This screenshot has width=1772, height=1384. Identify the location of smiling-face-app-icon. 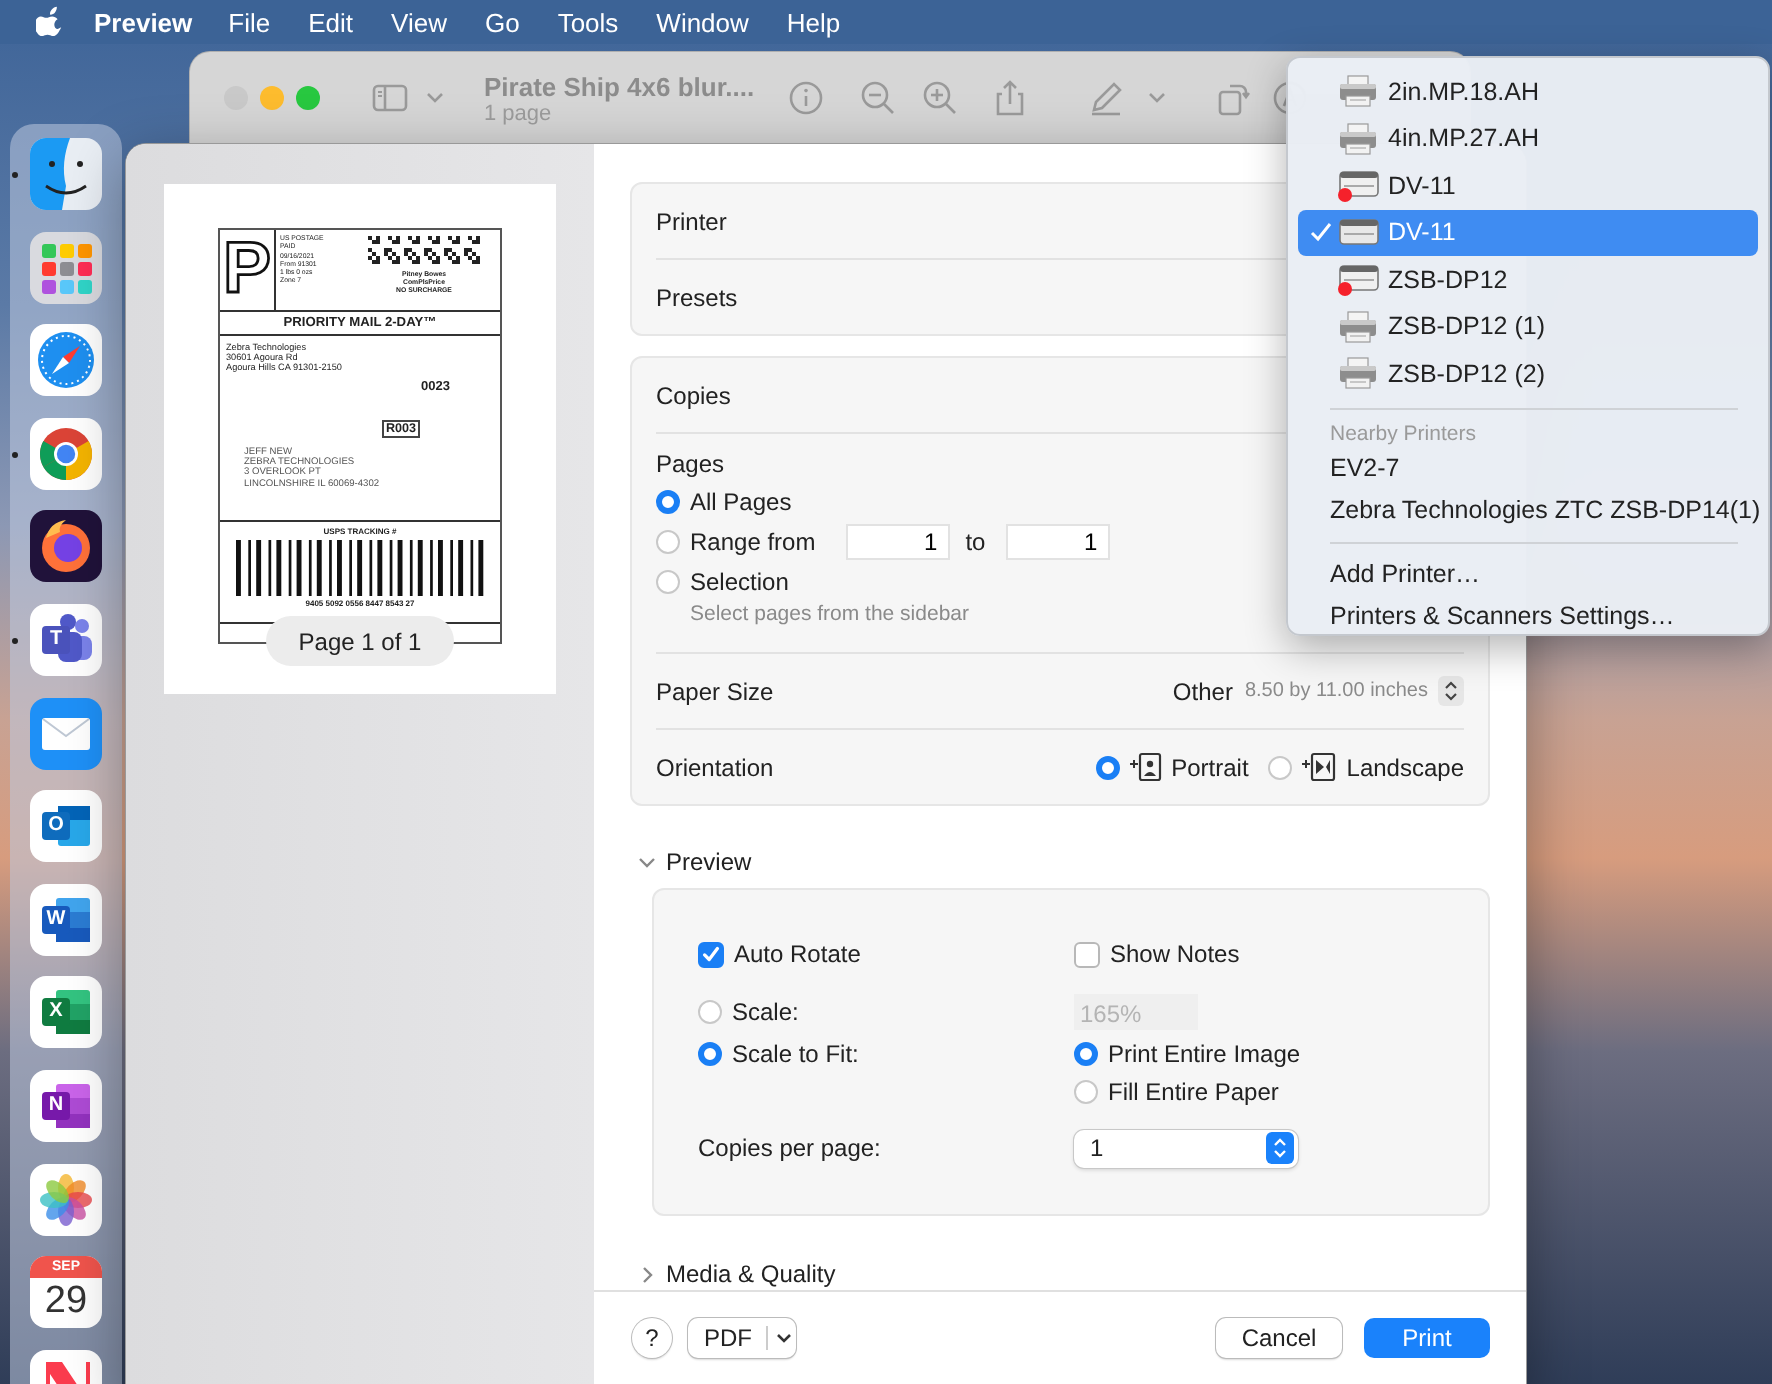
(66, 174).